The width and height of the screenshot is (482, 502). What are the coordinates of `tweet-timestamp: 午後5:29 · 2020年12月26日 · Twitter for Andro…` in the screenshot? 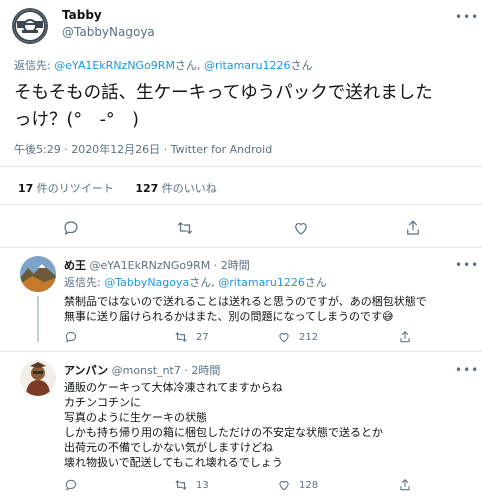 It's located at (143, 149).